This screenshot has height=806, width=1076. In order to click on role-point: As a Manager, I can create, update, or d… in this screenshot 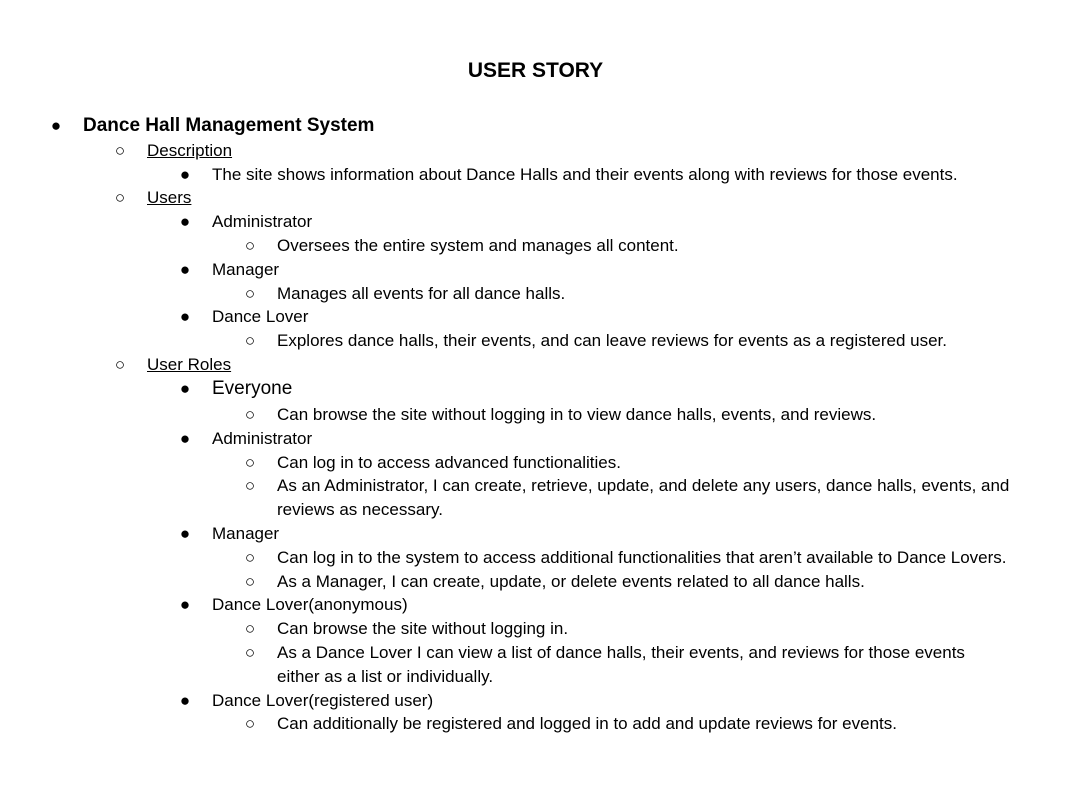, I will do `click(571, 581)`.